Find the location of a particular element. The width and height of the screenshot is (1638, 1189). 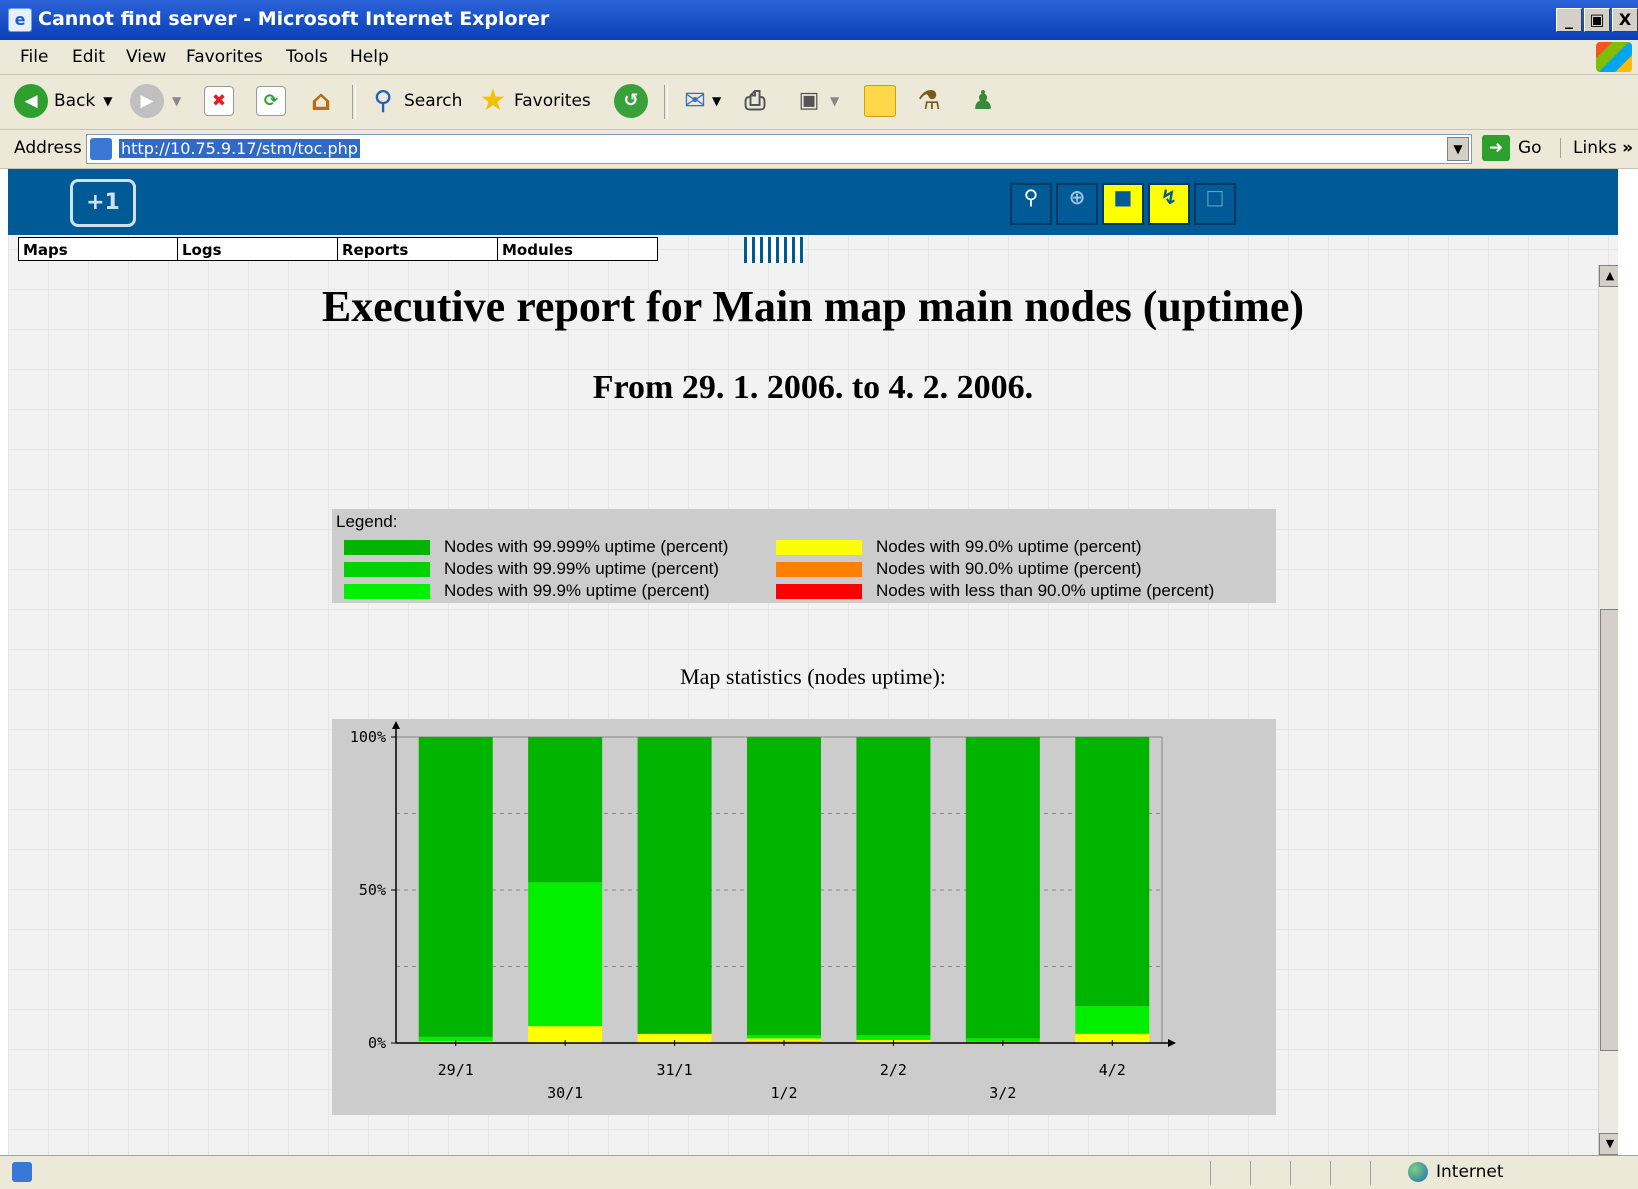

favorites-button: ★ Favorites is located at coordinates (533, 101).